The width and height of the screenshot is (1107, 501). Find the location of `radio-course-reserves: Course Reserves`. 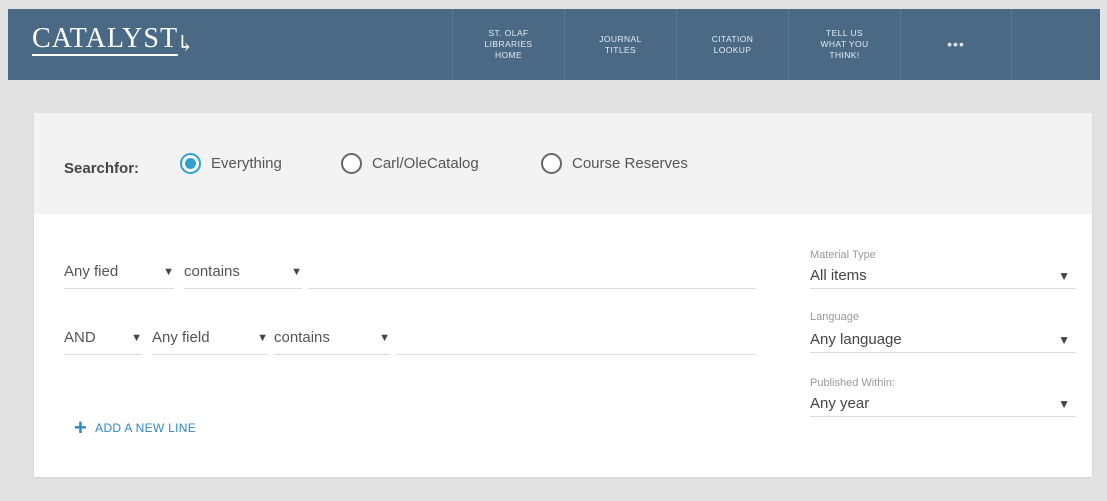

radio-course-reserves: Course Reserves is located at coordinates (614, 163).